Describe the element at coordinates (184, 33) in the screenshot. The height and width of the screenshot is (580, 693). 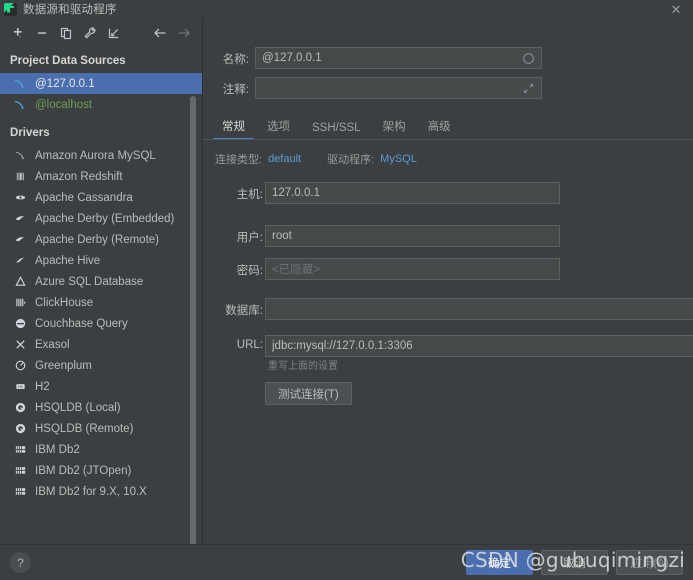
I see `navigate-forward-button` at that location.